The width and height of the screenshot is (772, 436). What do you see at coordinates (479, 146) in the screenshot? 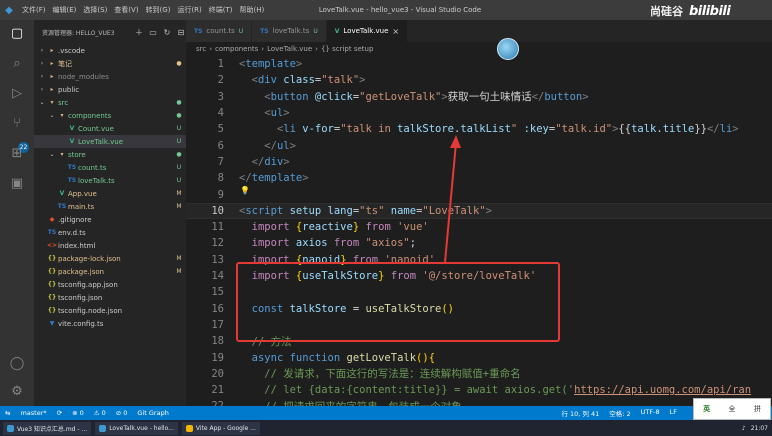
I see `code-line: 6 </ul>` at bounding box center [479, 146].